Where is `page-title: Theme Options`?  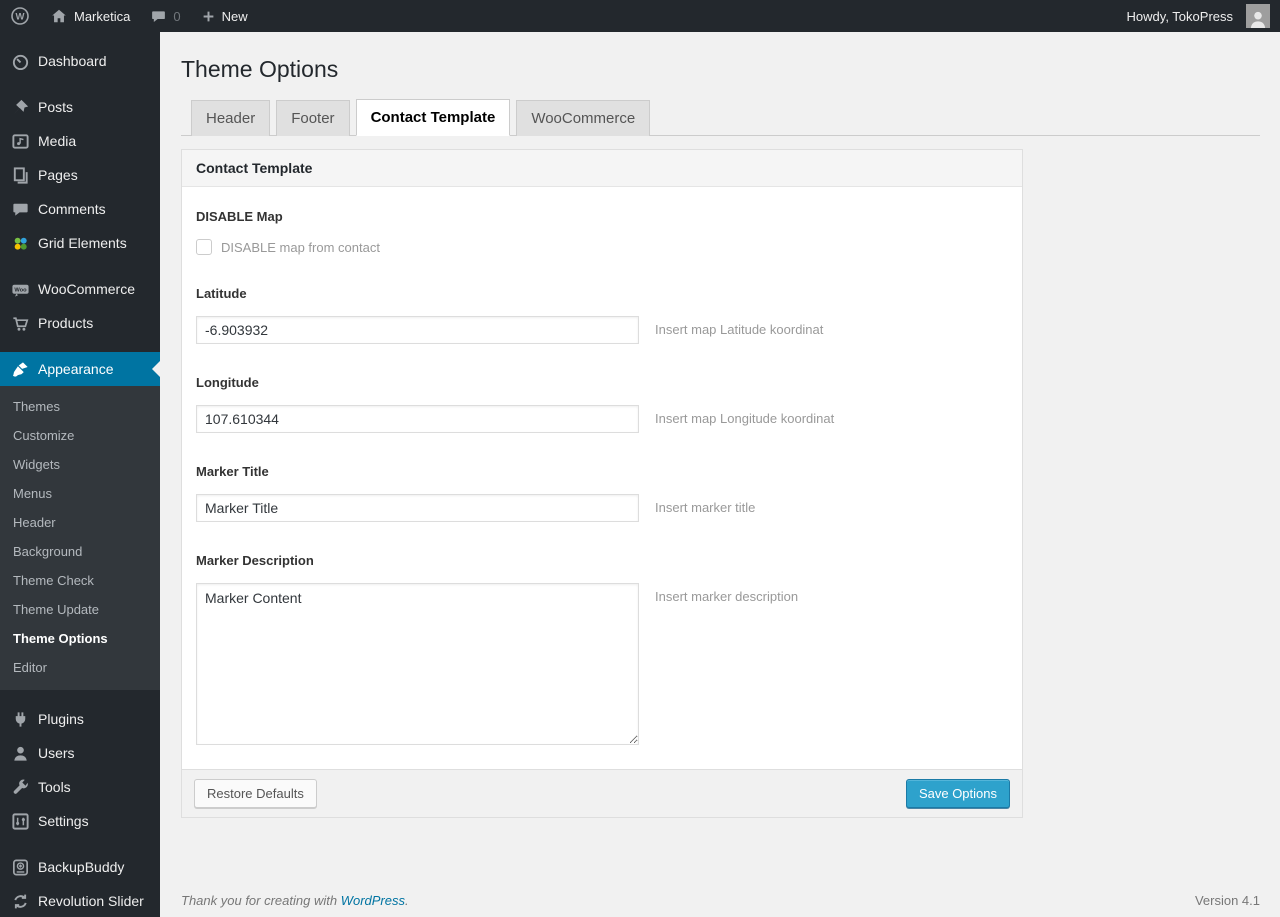 page-title: Theme Options is located at coordinates (260, 69).